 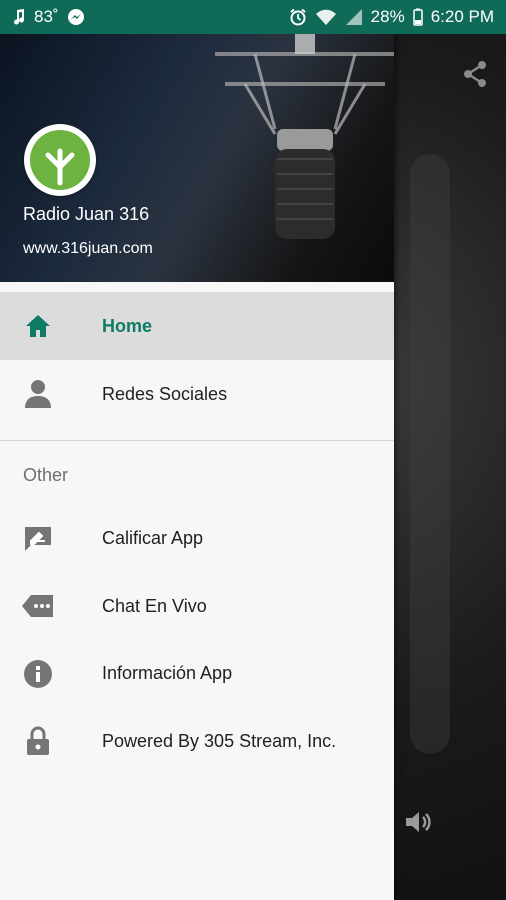 What do you see at coordinates (387, 16) in the screenshot?
I see `battery-percentage: 28%` at bounding box center [387, 16].